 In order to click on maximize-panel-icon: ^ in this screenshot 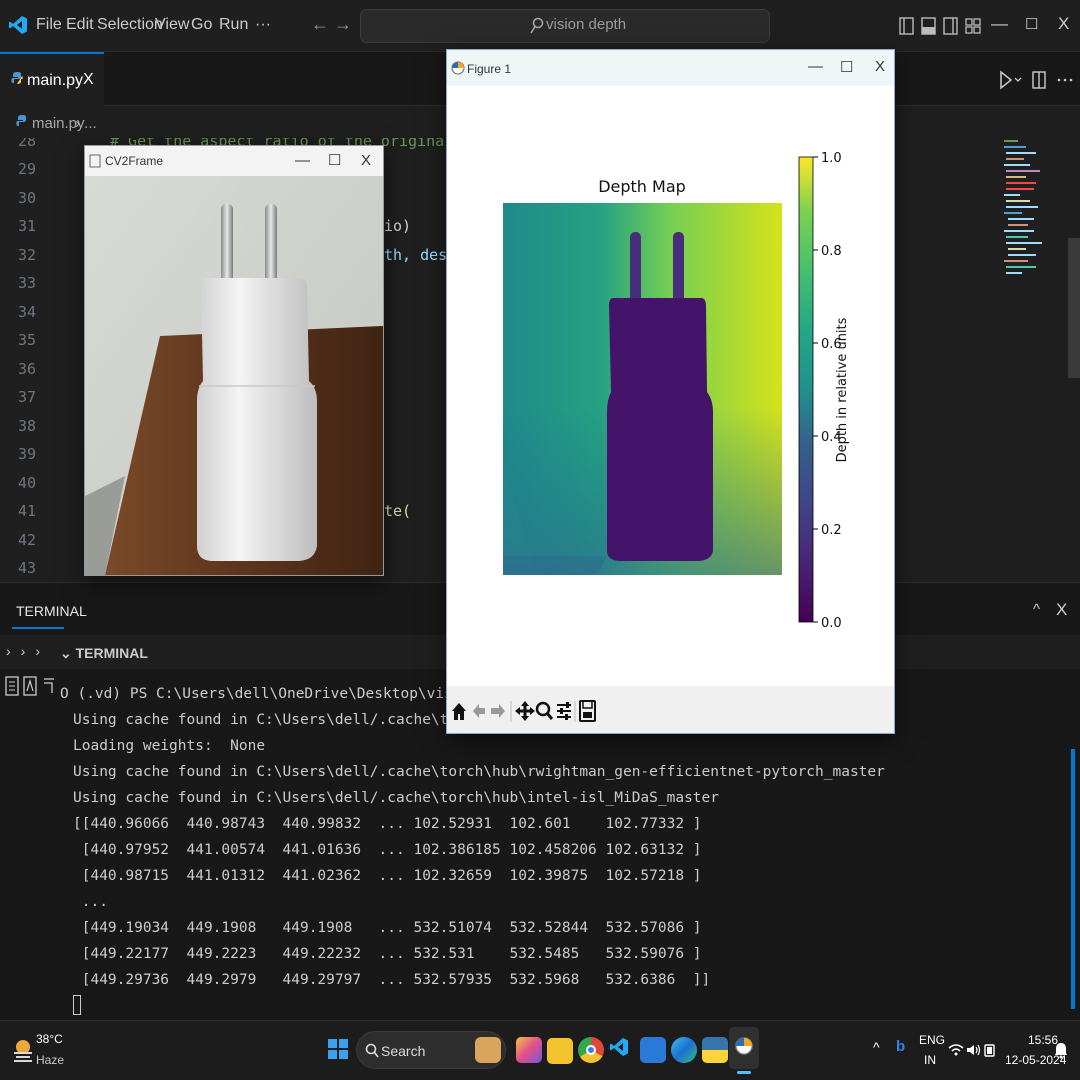, I will do `click(1036, 609)`.